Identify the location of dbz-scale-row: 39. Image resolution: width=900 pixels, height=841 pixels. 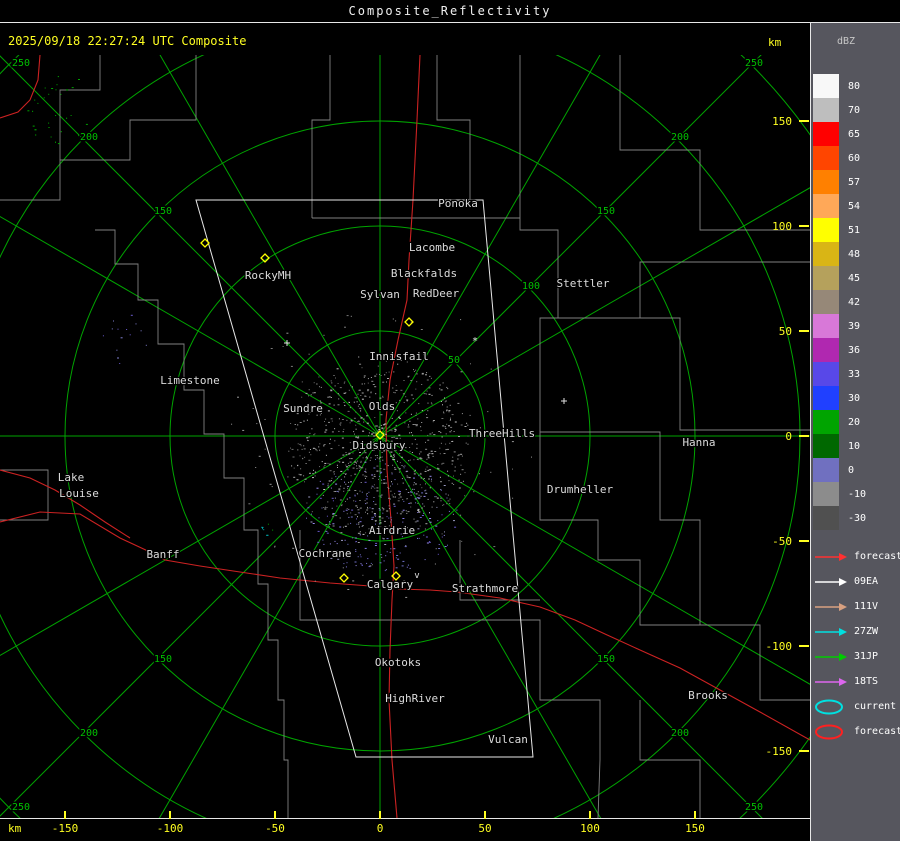
(839, 326).